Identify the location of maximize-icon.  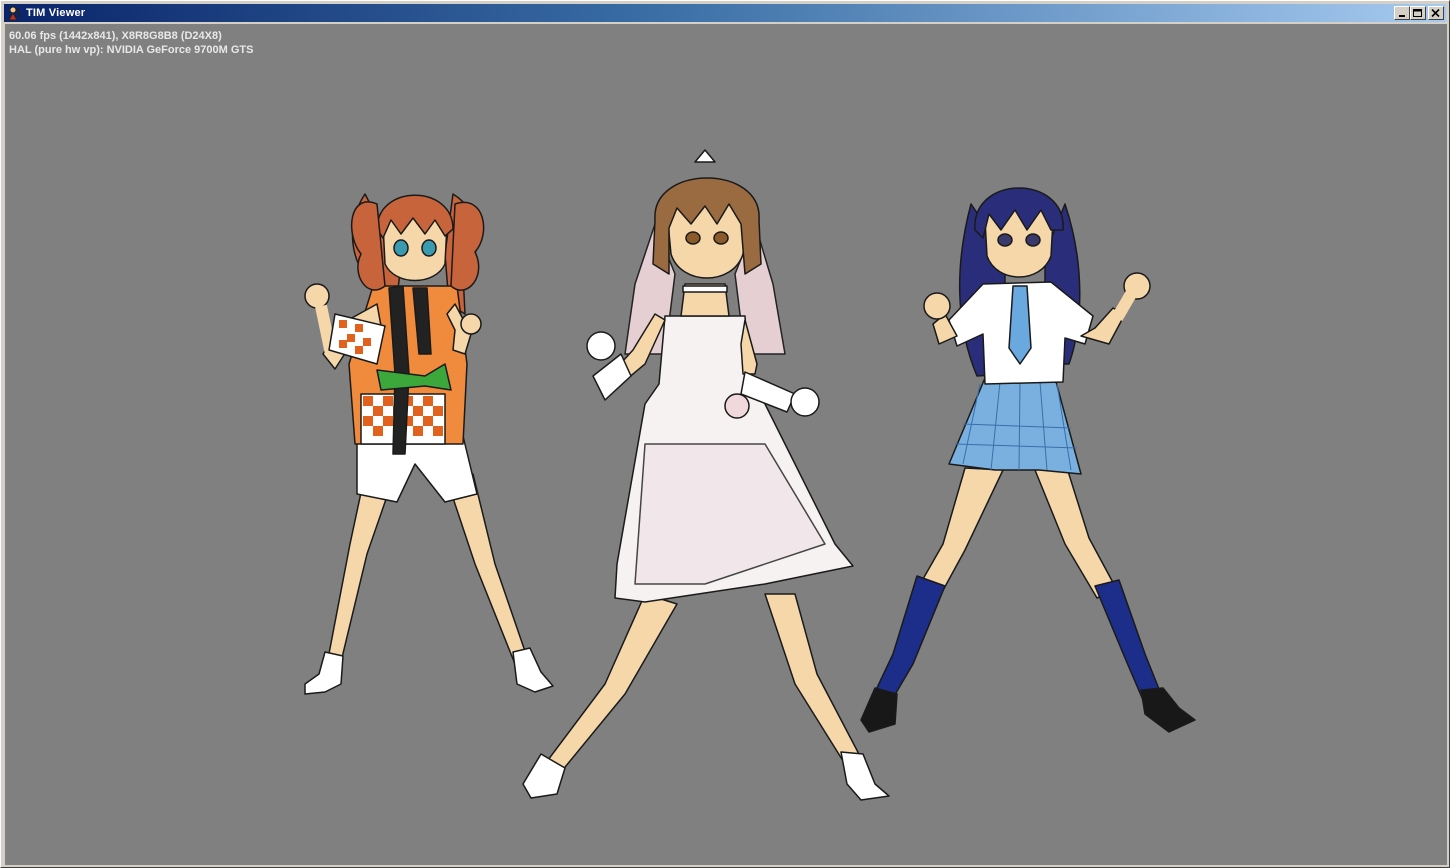
(1417, 13).